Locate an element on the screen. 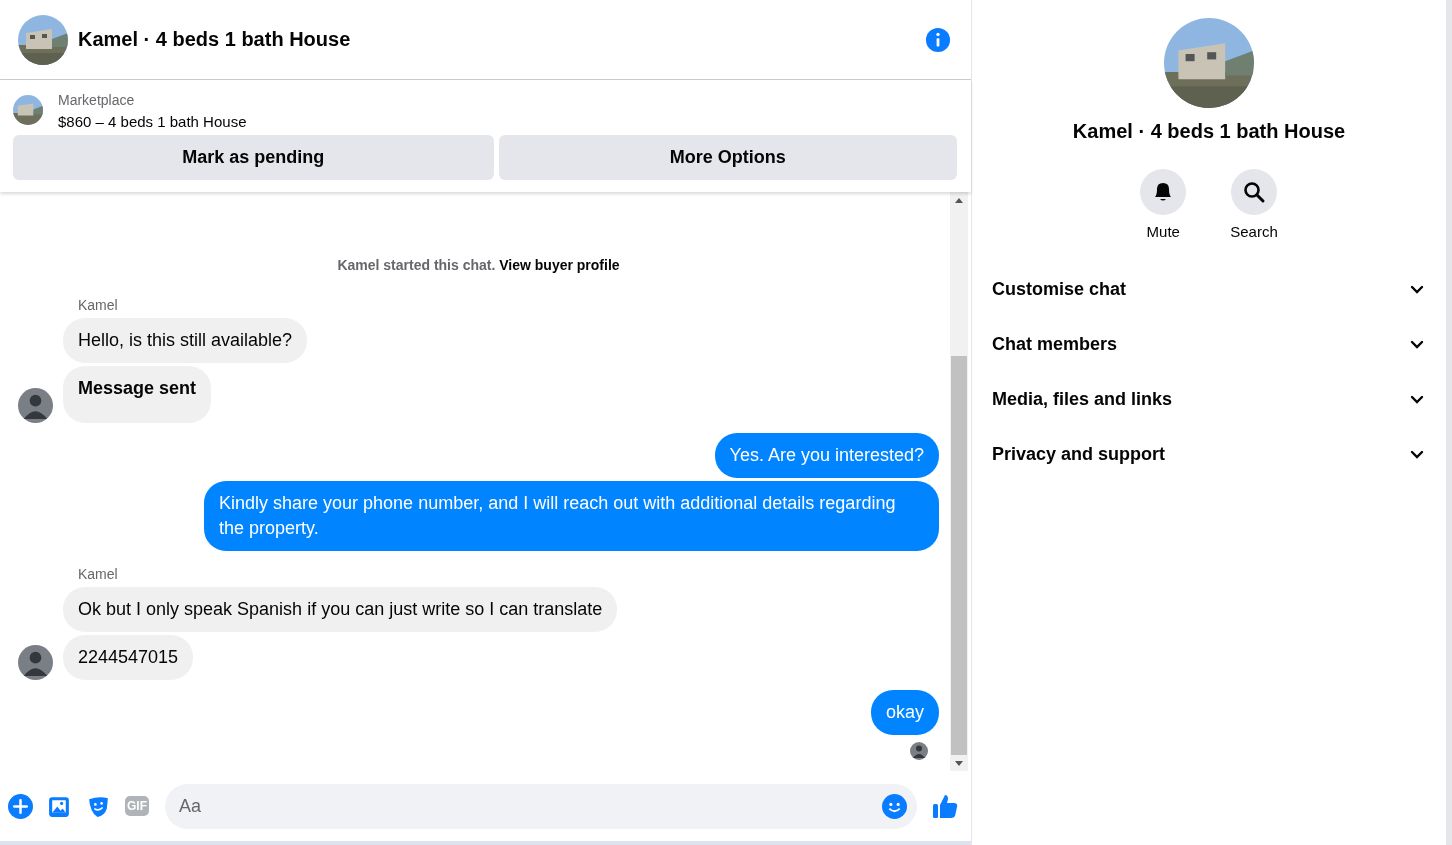 The height and width of the screenshot is (845, 1452). profile-name: Kamel · 4 beds 1 bath House is located at coordinates (1209, 131).